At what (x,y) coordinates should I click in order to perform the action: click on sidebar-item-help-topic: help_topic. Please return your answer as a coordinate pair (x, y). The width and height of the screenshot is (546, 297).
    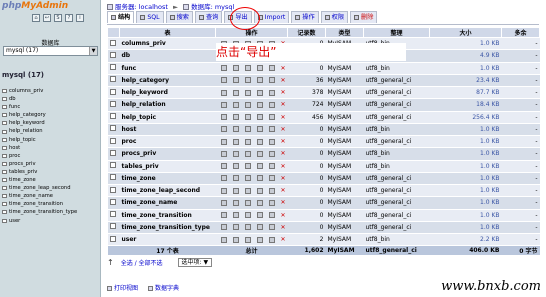
    Looking at the image, I should click on (39, 140).